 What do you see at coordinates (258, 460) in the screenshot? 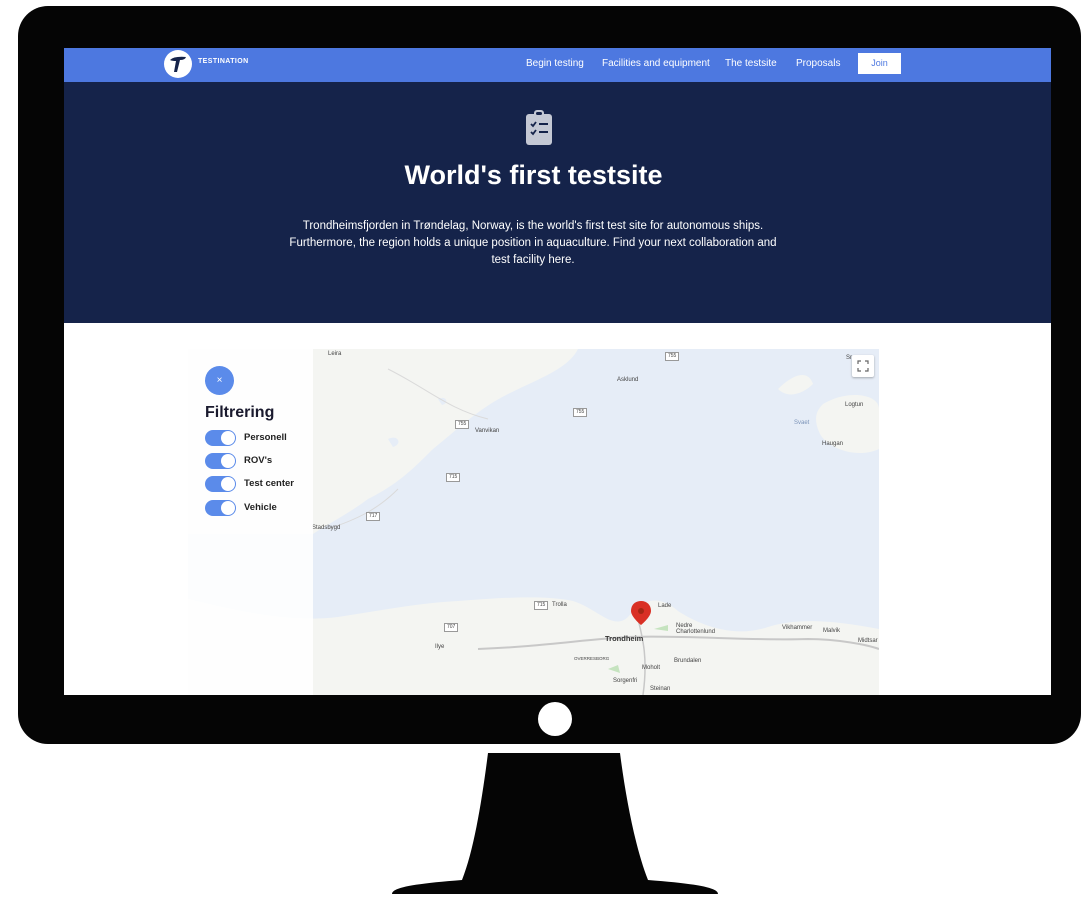
I see `filter-label: ROV's` at bounding box center [258, 460].